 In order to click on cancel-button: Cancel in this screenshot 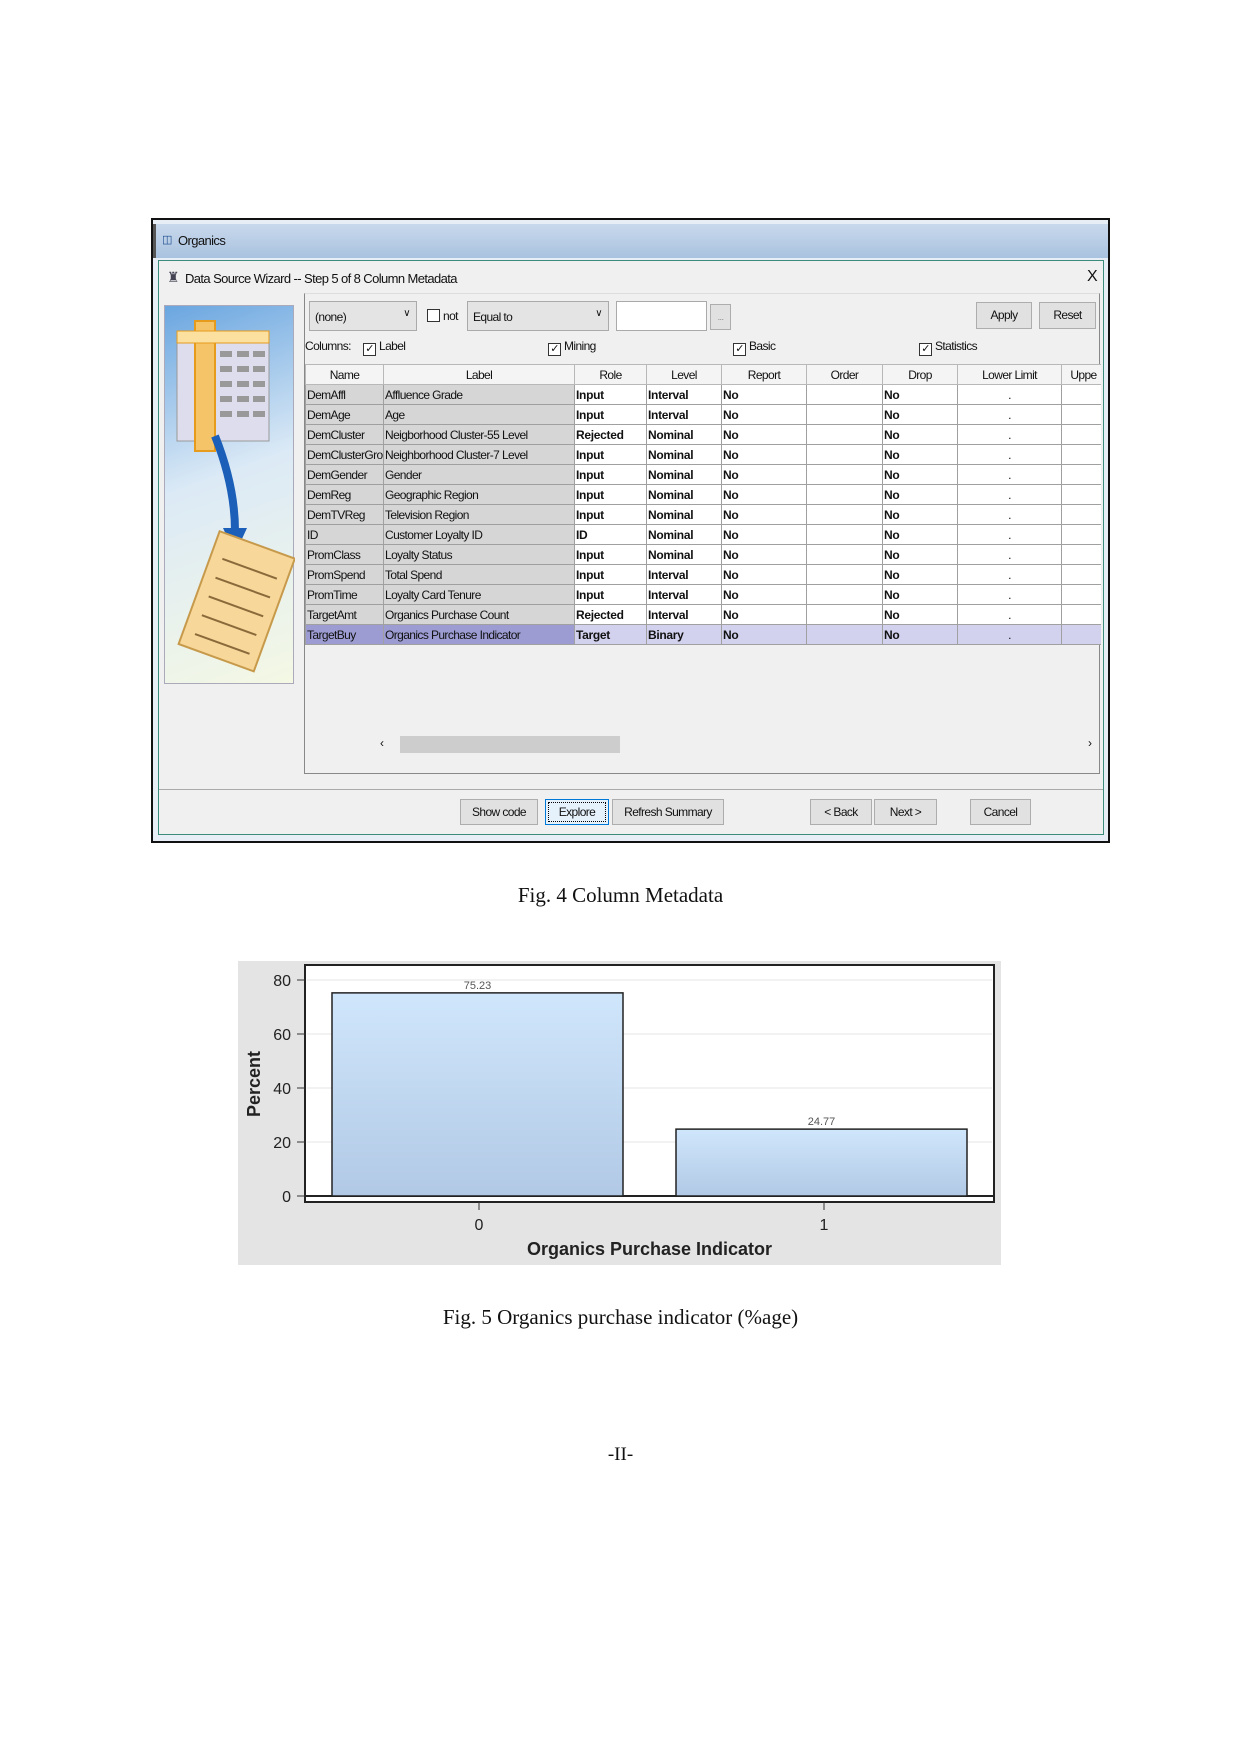, I will do `click(1000, 812)`.